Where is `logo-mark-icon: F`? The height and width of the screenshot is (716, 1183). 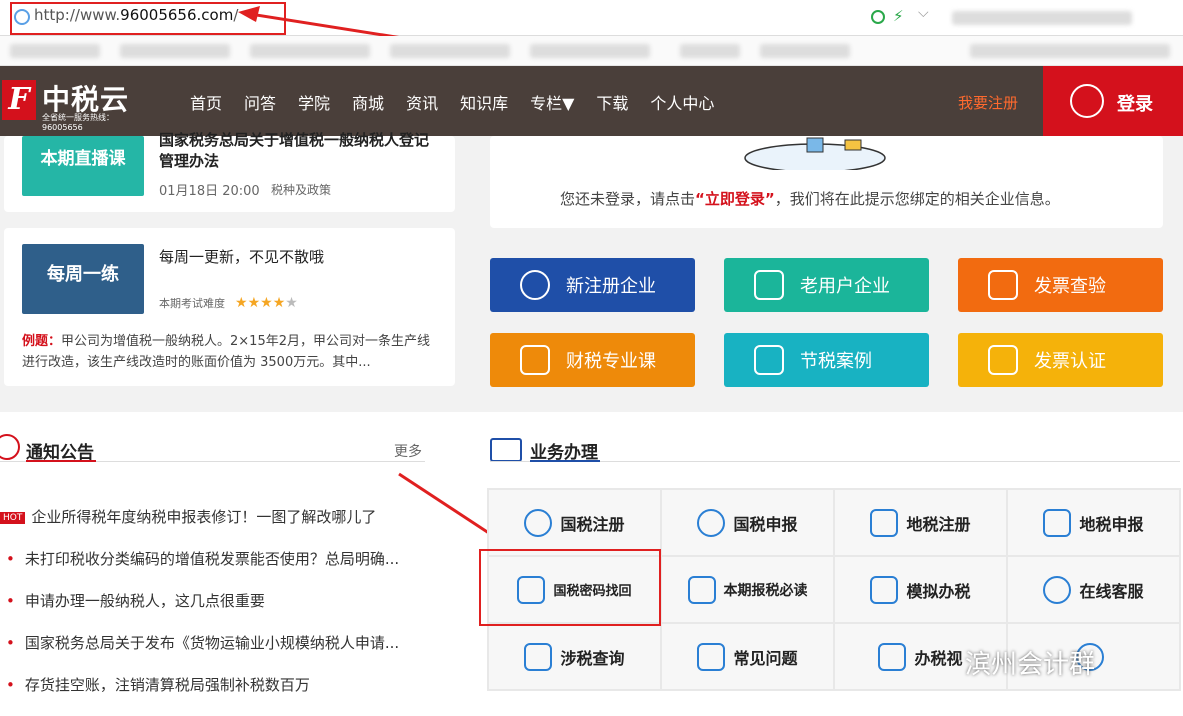 logo-mark-icon: F is located at coordinates (19, 100).